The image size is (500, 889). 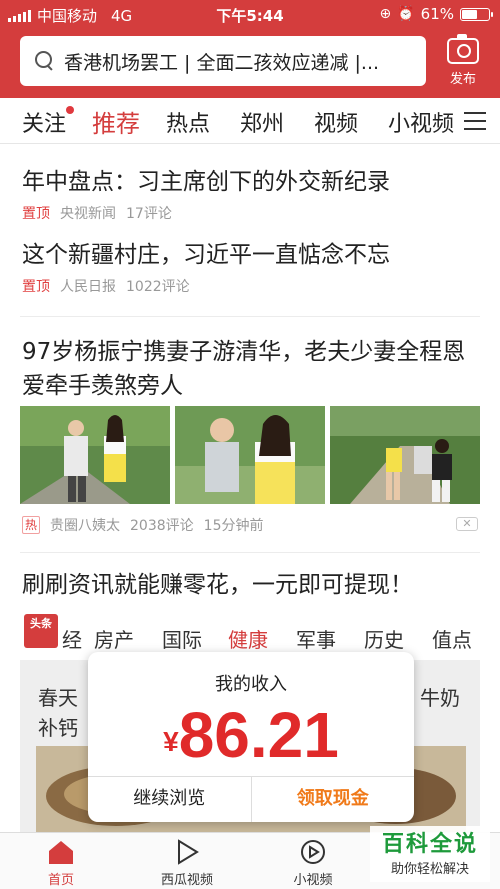 I want to click on currency-symbol: ¥, so click(x=171, y=741).